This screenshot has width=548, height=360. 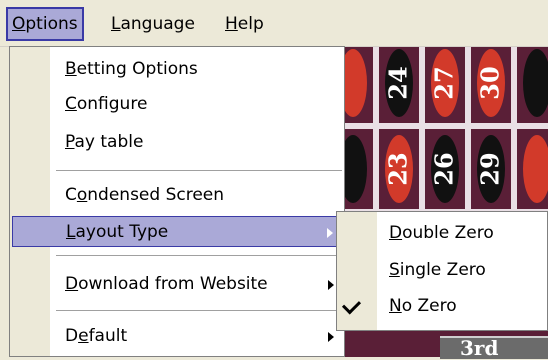 I want to click on submenu-item-single-zero: Single Zero, so click(x=442, y=270).